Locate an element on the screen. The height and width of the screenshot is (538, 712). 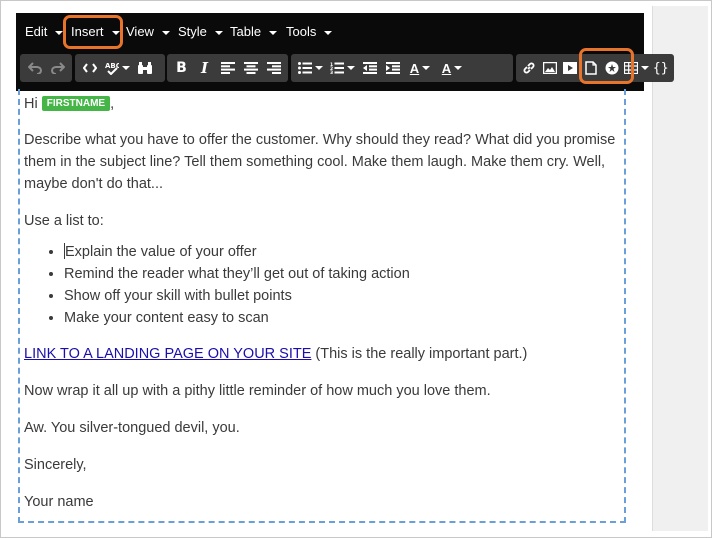
indent-icon is located at coordinates (392, 68).